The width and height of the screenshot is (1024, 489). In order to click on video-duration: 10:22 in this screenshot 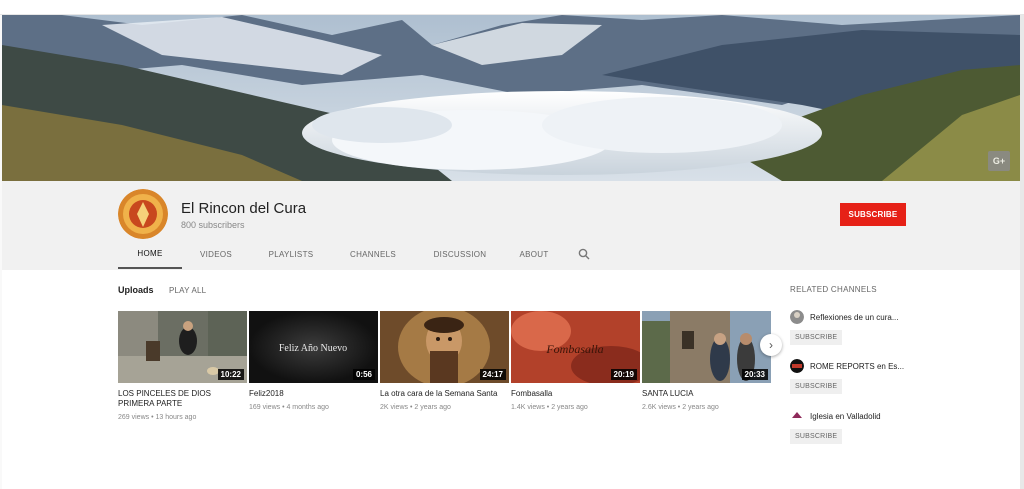, I will do `click(230, 374)`.